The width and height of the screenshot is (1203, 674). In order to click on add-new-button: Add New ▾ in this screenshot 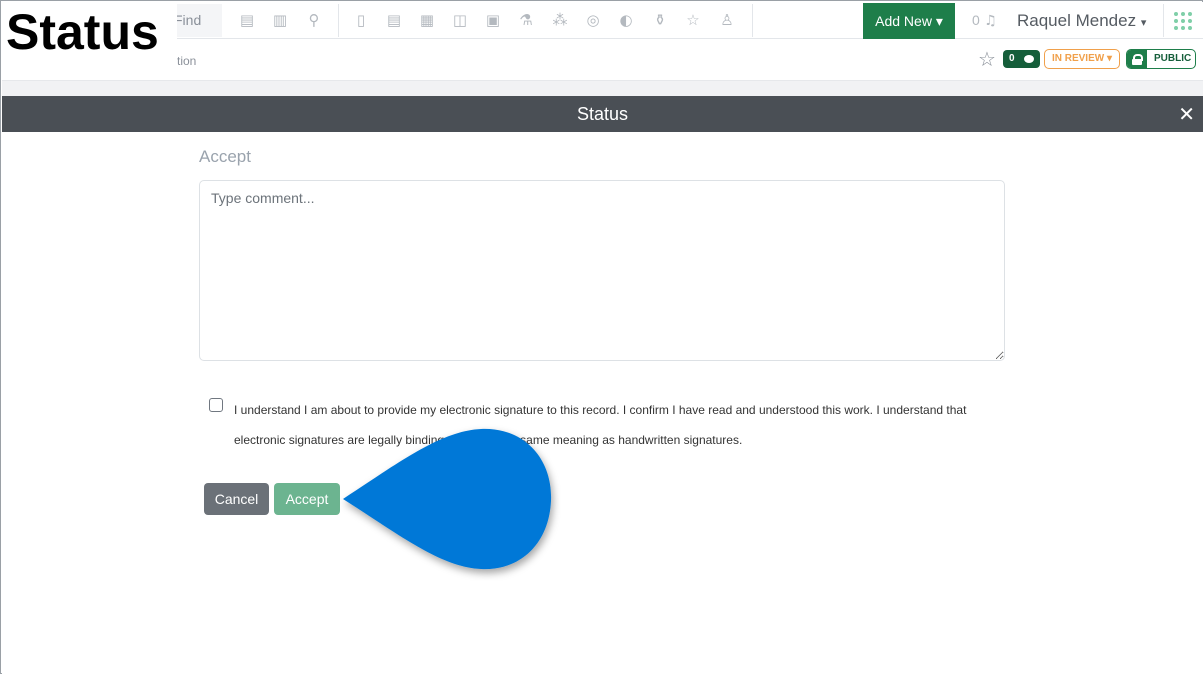, I will do `click(909, 21)`.